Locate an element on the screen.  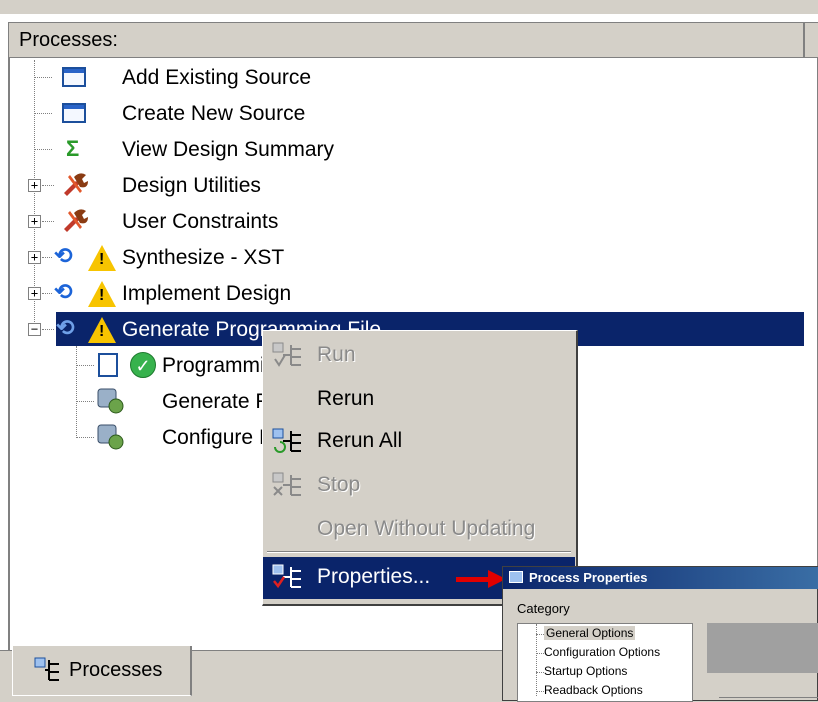
dialog-title: Process Properties is located at coordinates (588, 577).